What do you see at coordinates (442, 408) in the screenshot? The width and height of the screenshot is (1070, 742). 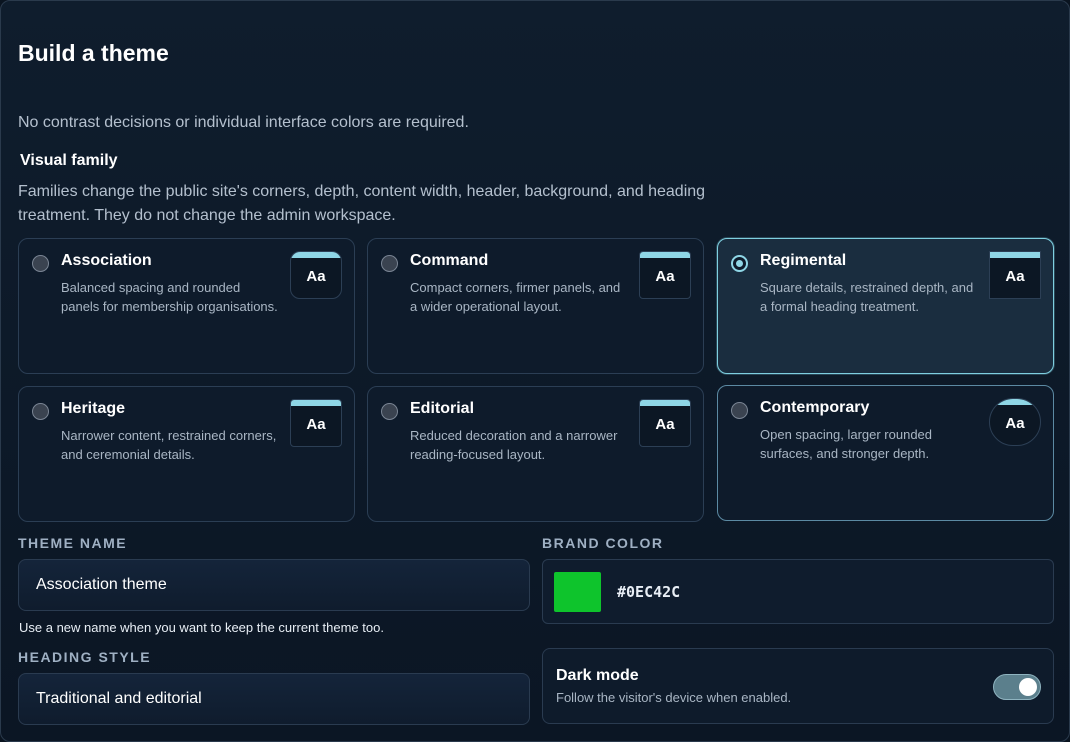 I see `family-card-name: Editorial` at bounding box center [442, 408].